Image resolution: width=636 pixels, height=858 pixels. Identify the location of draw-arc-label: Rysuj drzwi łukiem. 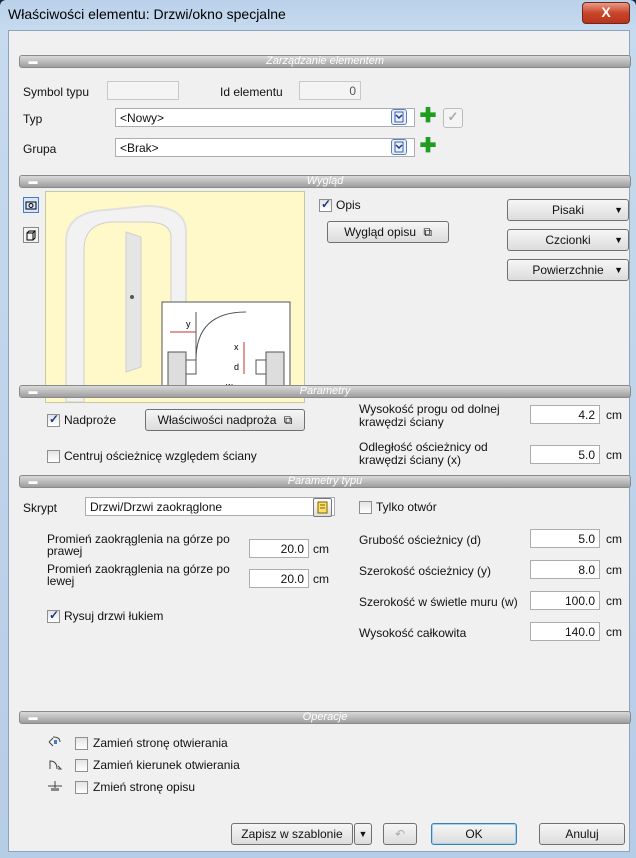
(114, 616).